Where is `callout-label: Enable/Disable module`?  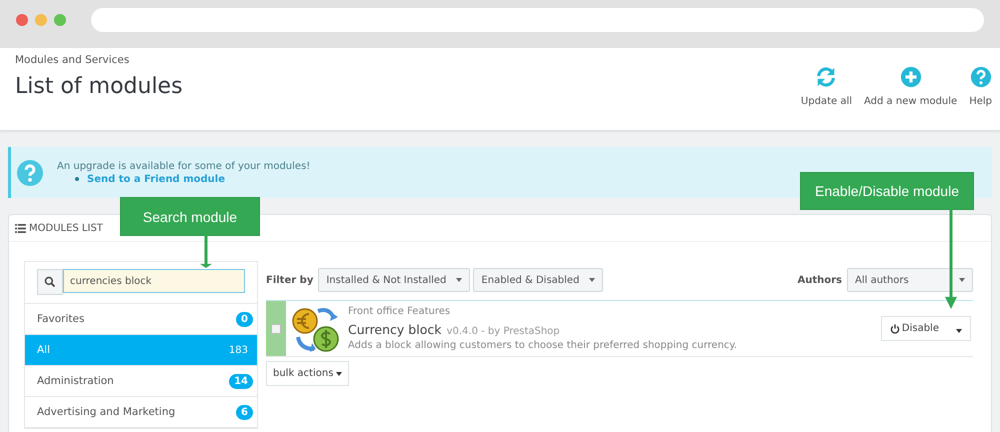 callout-label: Enable/Disable module is located at coordinates (887, 191).